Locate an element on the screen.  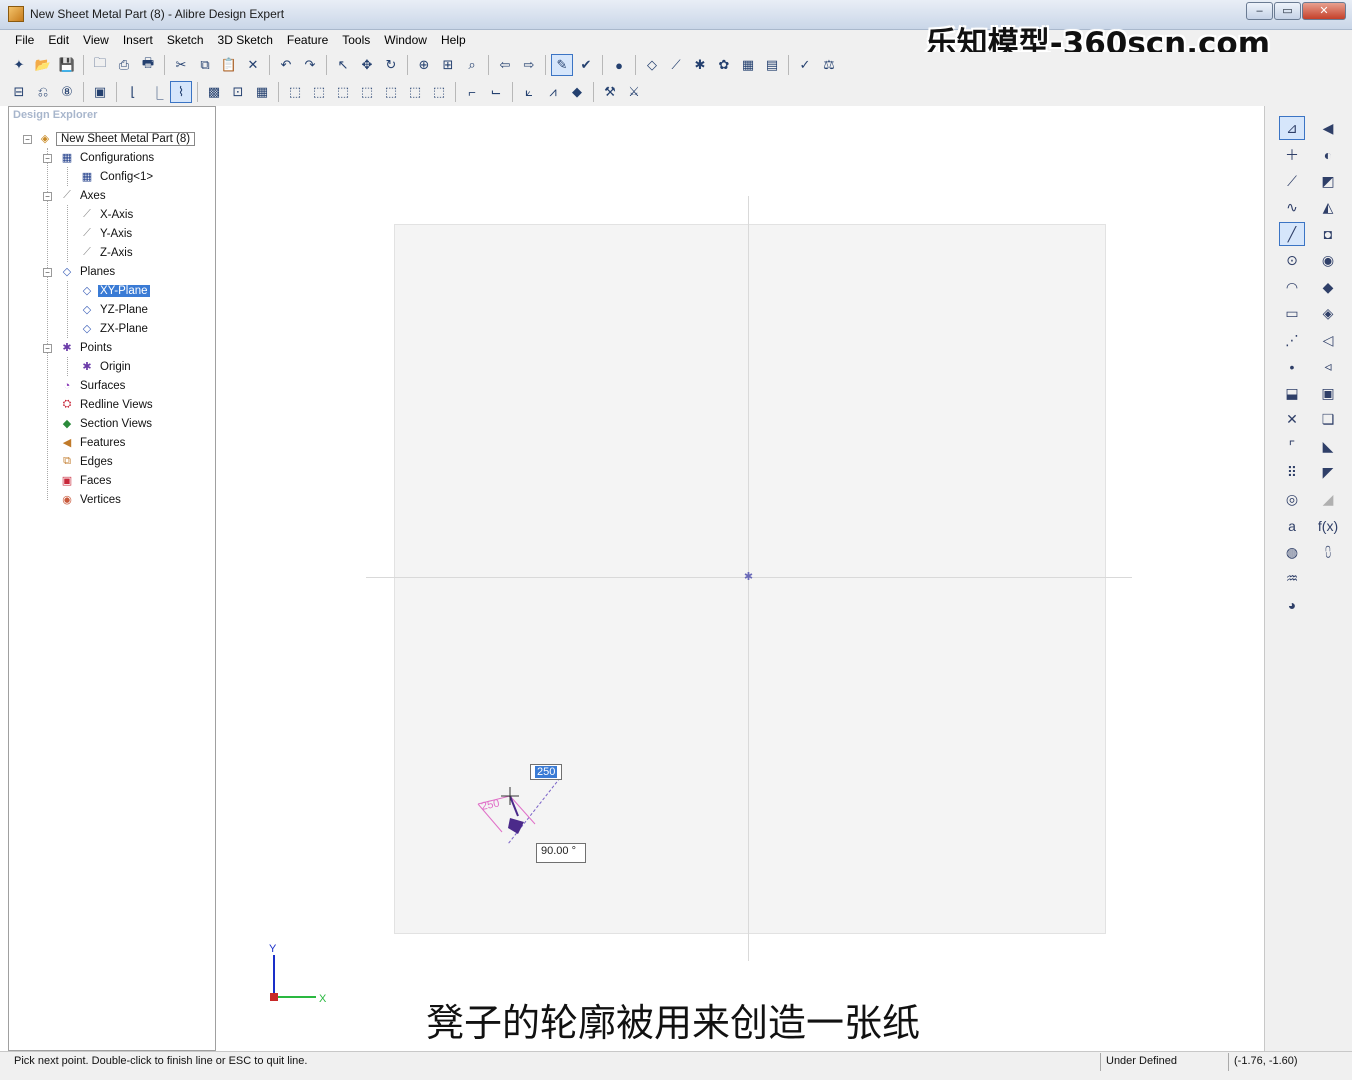
grid-icon: ▩ is located at coordinates (214, 92).